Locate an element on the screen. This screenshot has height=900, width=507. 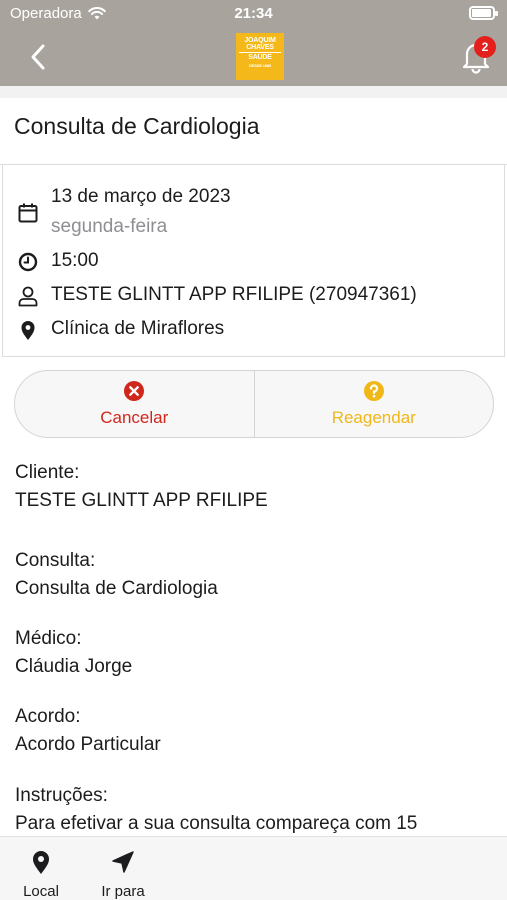
cancel-label: Cancelar is located at coordinates (134, 417).